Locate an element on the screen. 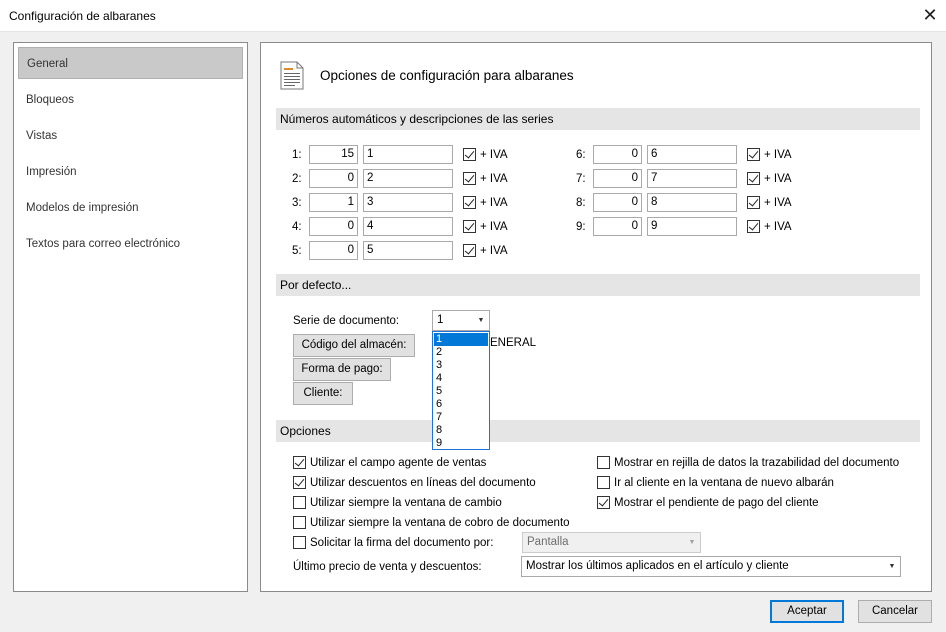 The width and height of the screenshot is (946, 632). dropdown-option: 7 is located at coordinates (461, 417).